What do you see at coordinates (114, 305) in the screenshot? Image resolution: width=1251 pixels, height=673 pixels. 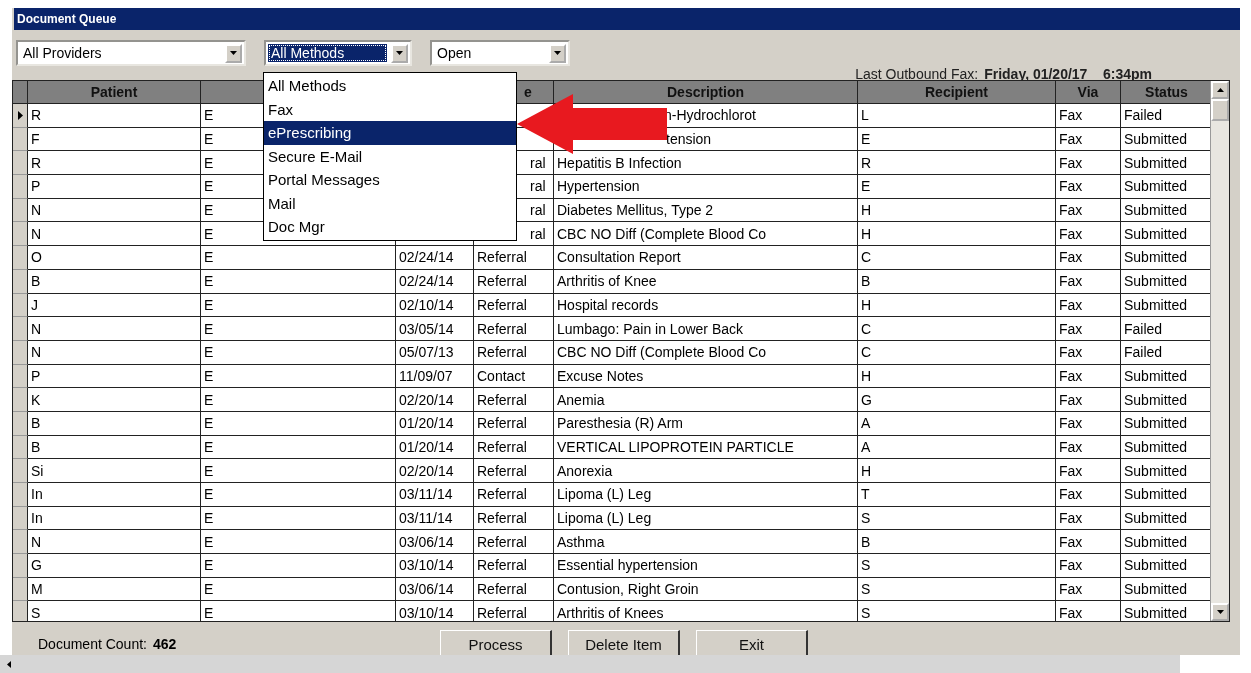 I see `table-cell: J` at bounding box center [114, 305].